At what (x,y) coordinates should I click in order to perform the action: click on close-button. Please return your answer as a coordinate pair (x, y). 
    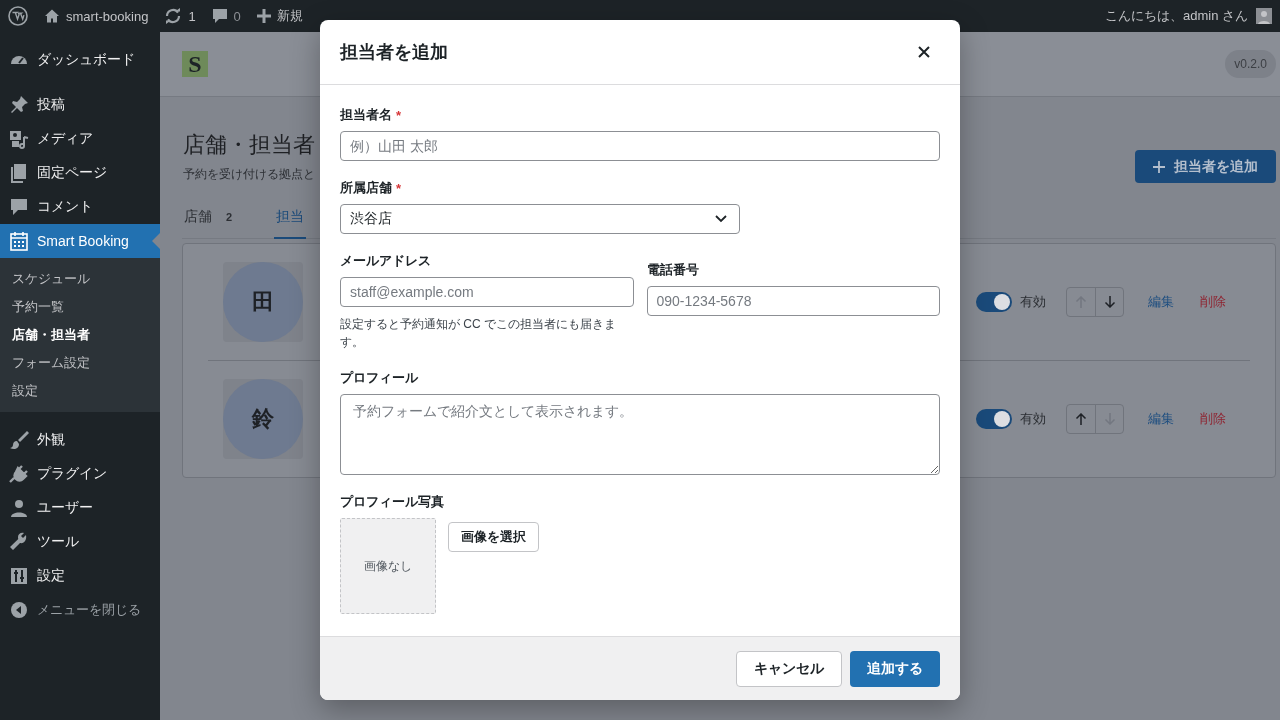
    Looking at the image, I should click on (924, 52).